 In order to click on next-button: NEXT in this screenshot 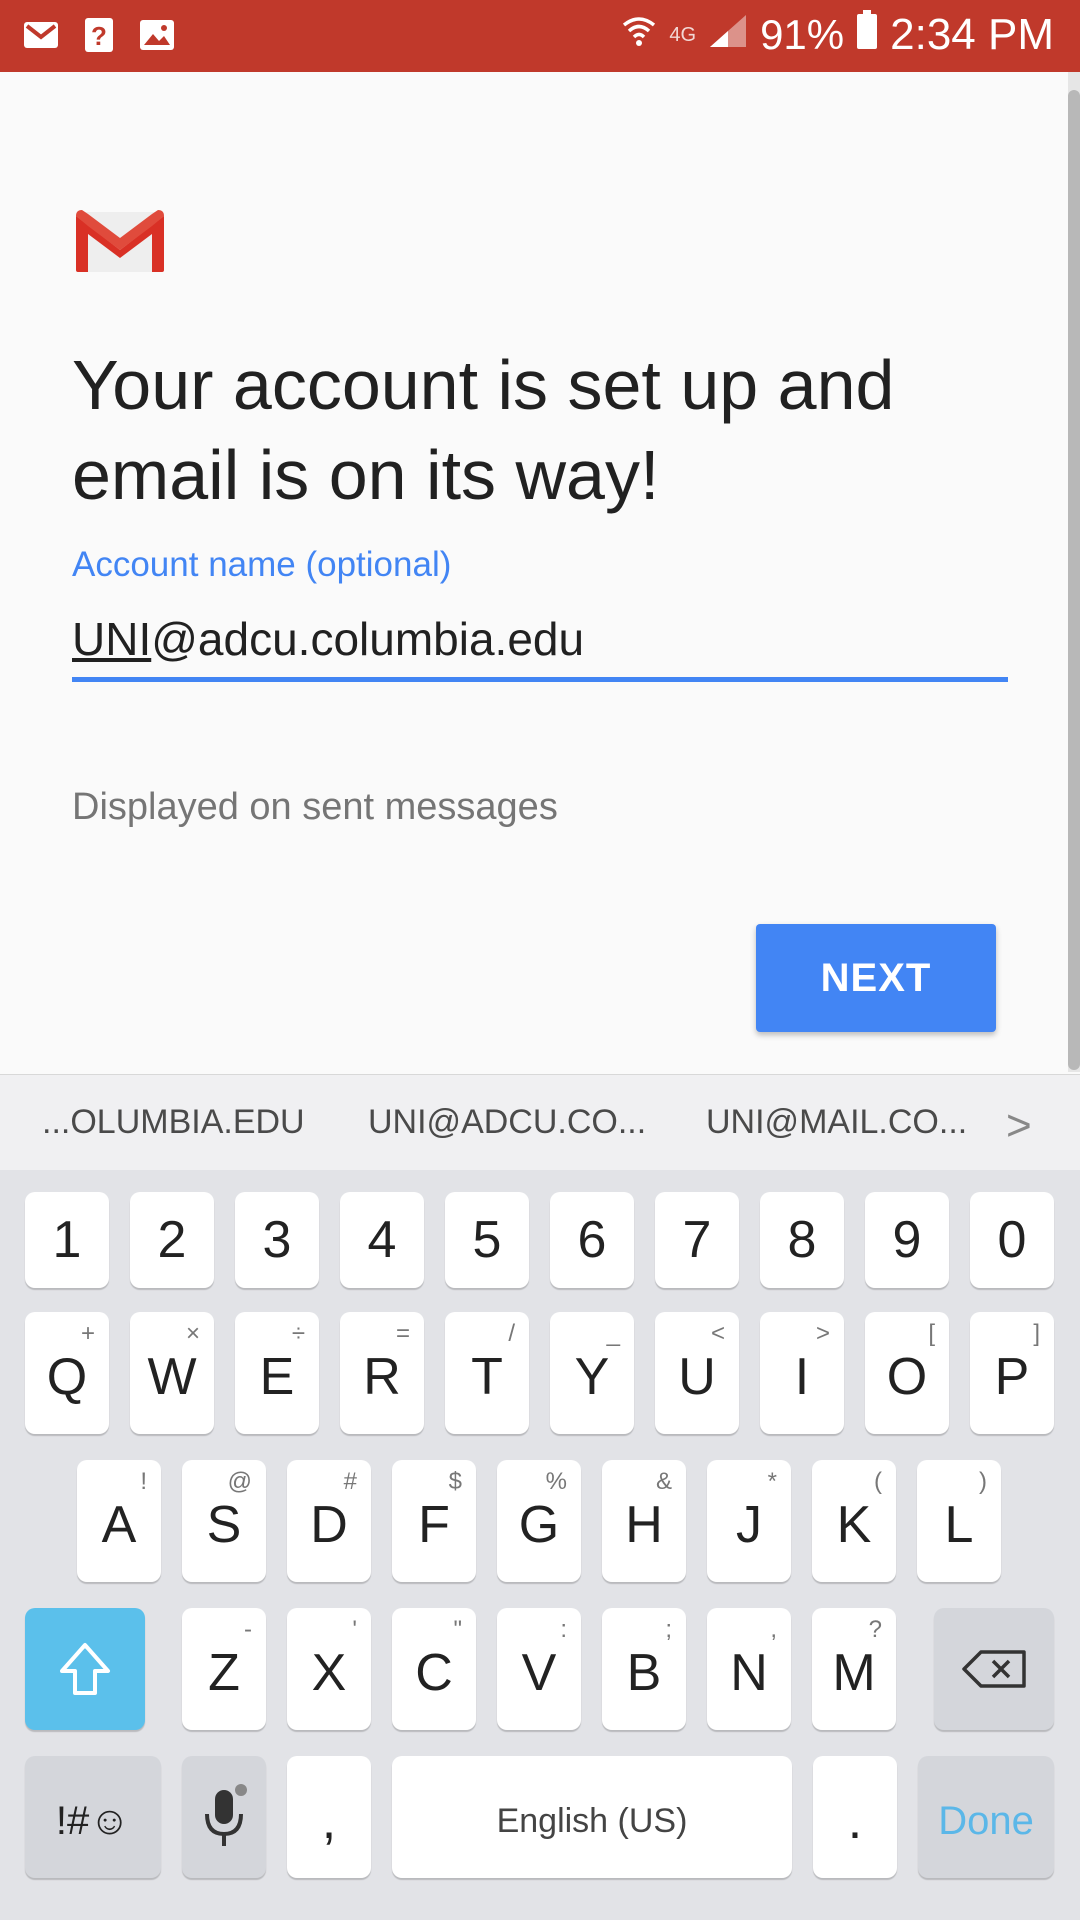, I will do `click(876, 978)`.